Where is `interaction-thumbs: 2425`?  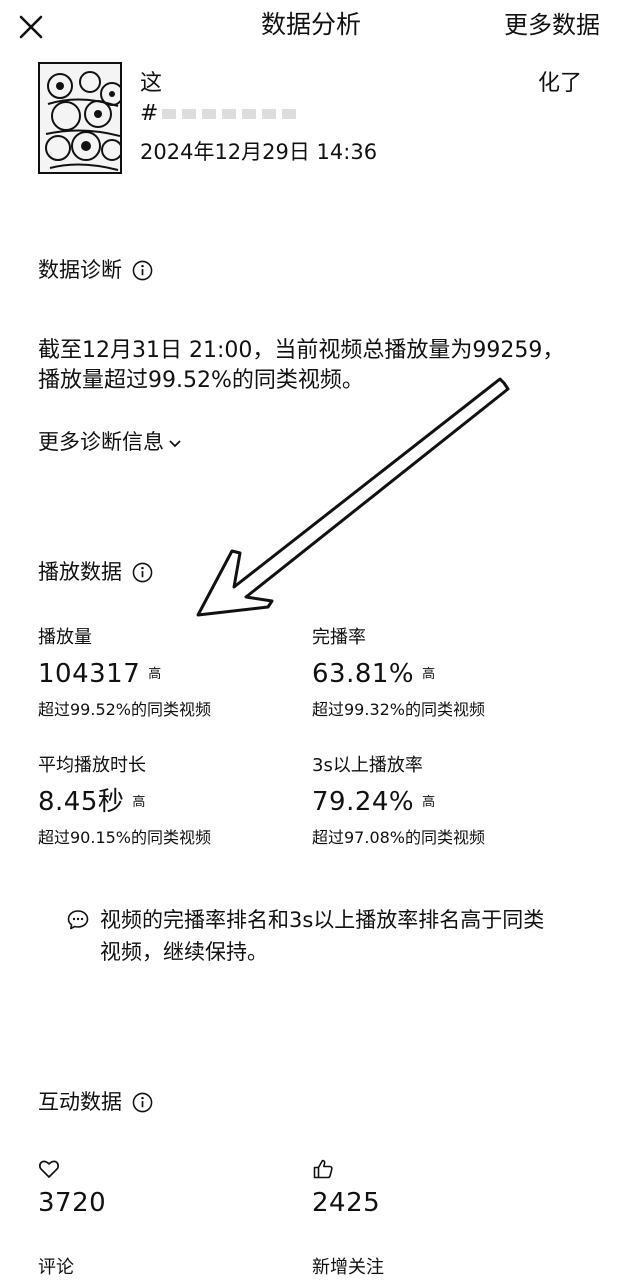
interaction-thumbs: 2425 is located at coordinates (346, 1189).